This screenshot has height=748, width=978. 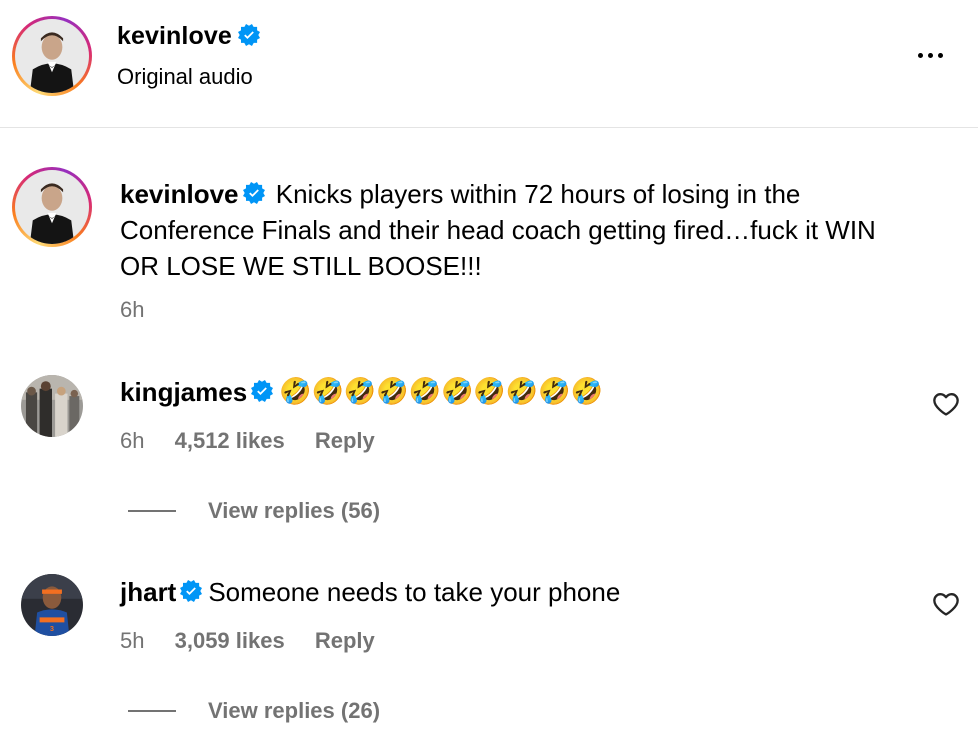 I want to click on comment-avatar-kingjames, so click(x=52, y=406).